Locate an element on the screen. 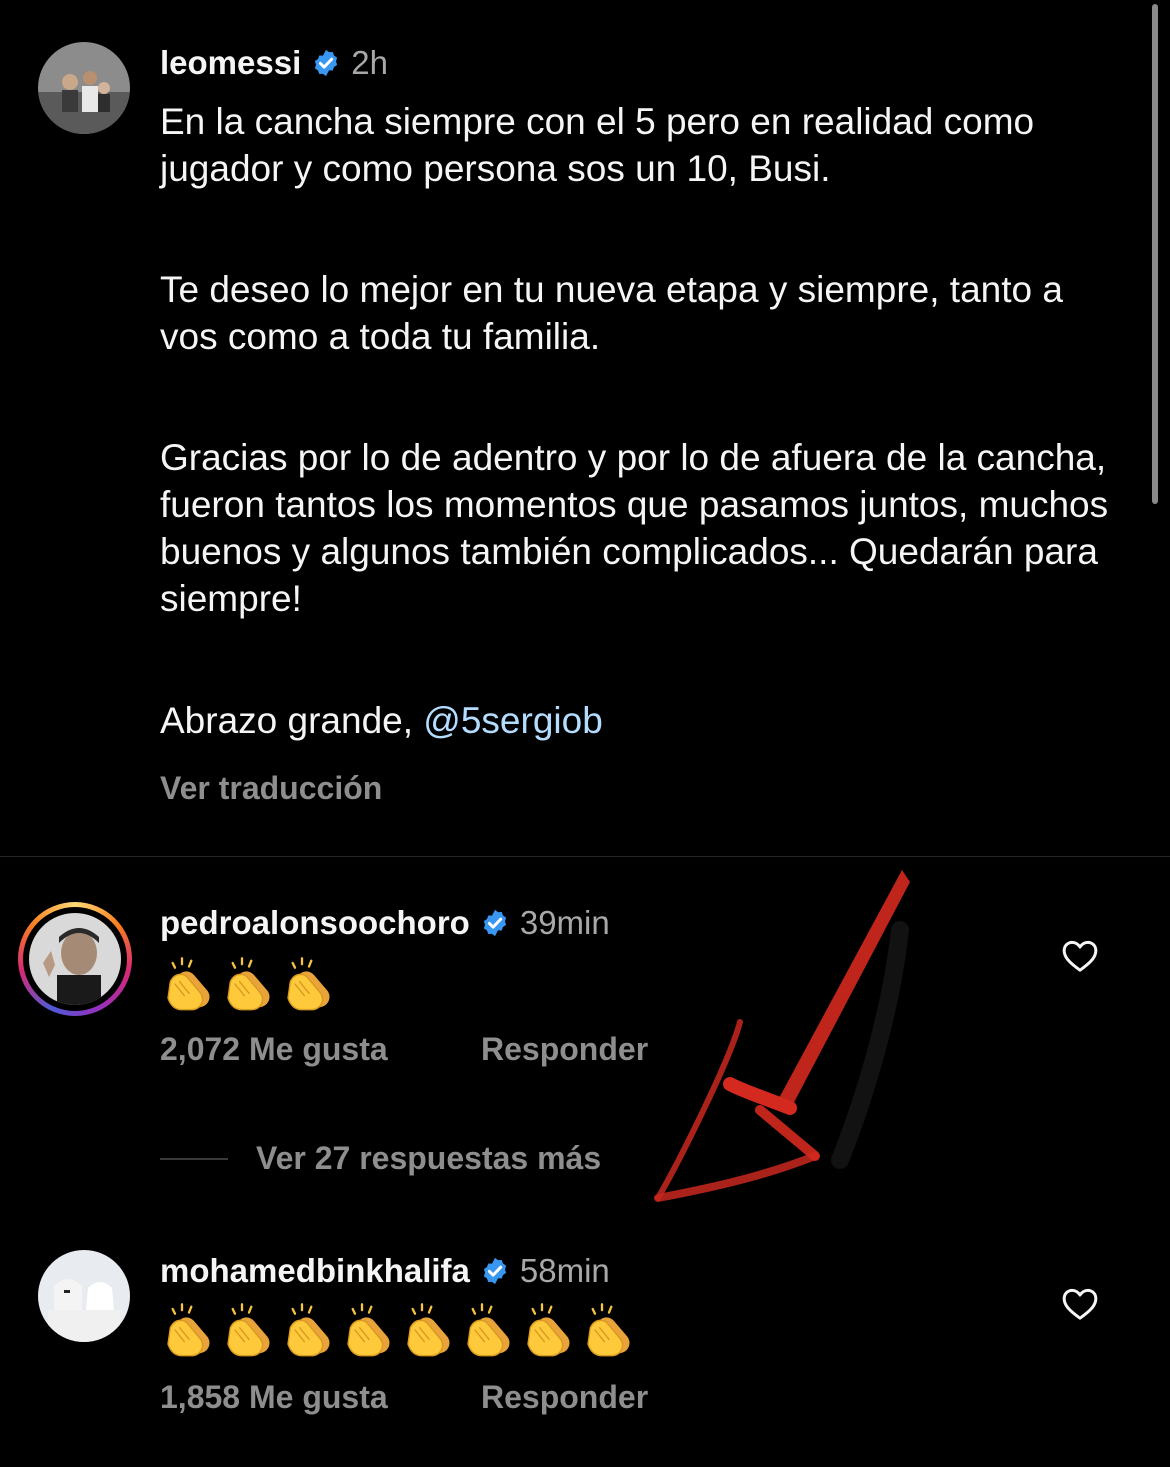  author-username-row: leomessi 2h is located at coordinates (274, 63).